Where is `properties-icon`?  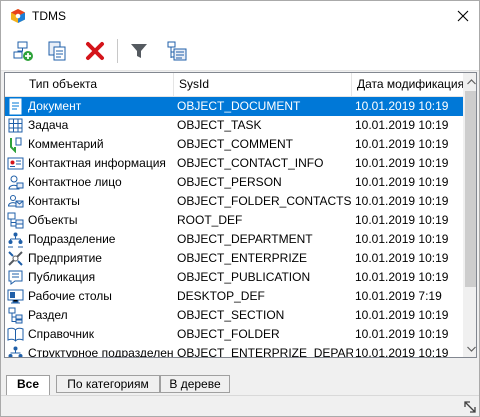 properties-icon is located at coordinates (177, 51).